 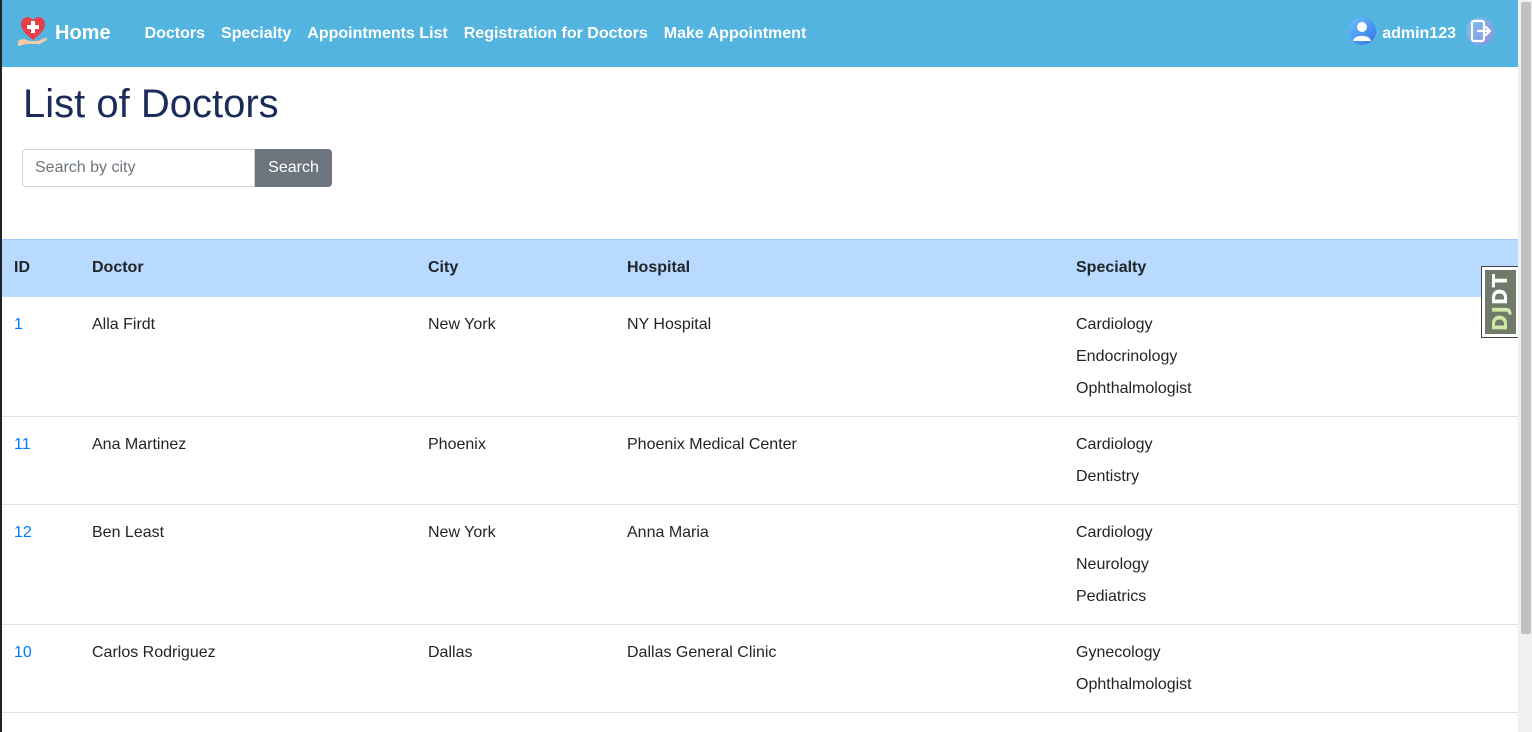 What do you see at coordinates (1291, 668) in the screenshot?
I see `doctor-specialties: Gynecology Ophthalmologist` at bounding box center [1291, 668].